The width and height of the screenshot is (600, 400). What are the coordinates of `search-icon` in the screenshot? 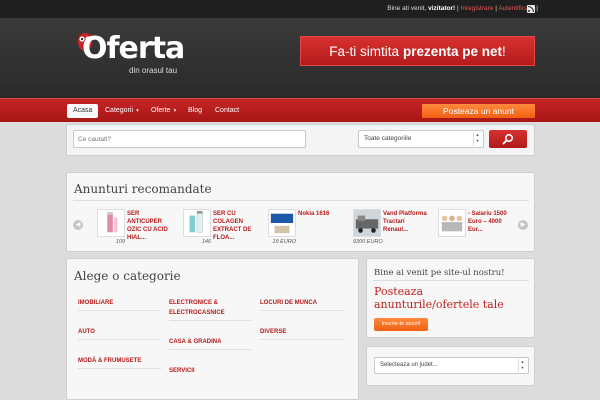 It's located at (508, 139).